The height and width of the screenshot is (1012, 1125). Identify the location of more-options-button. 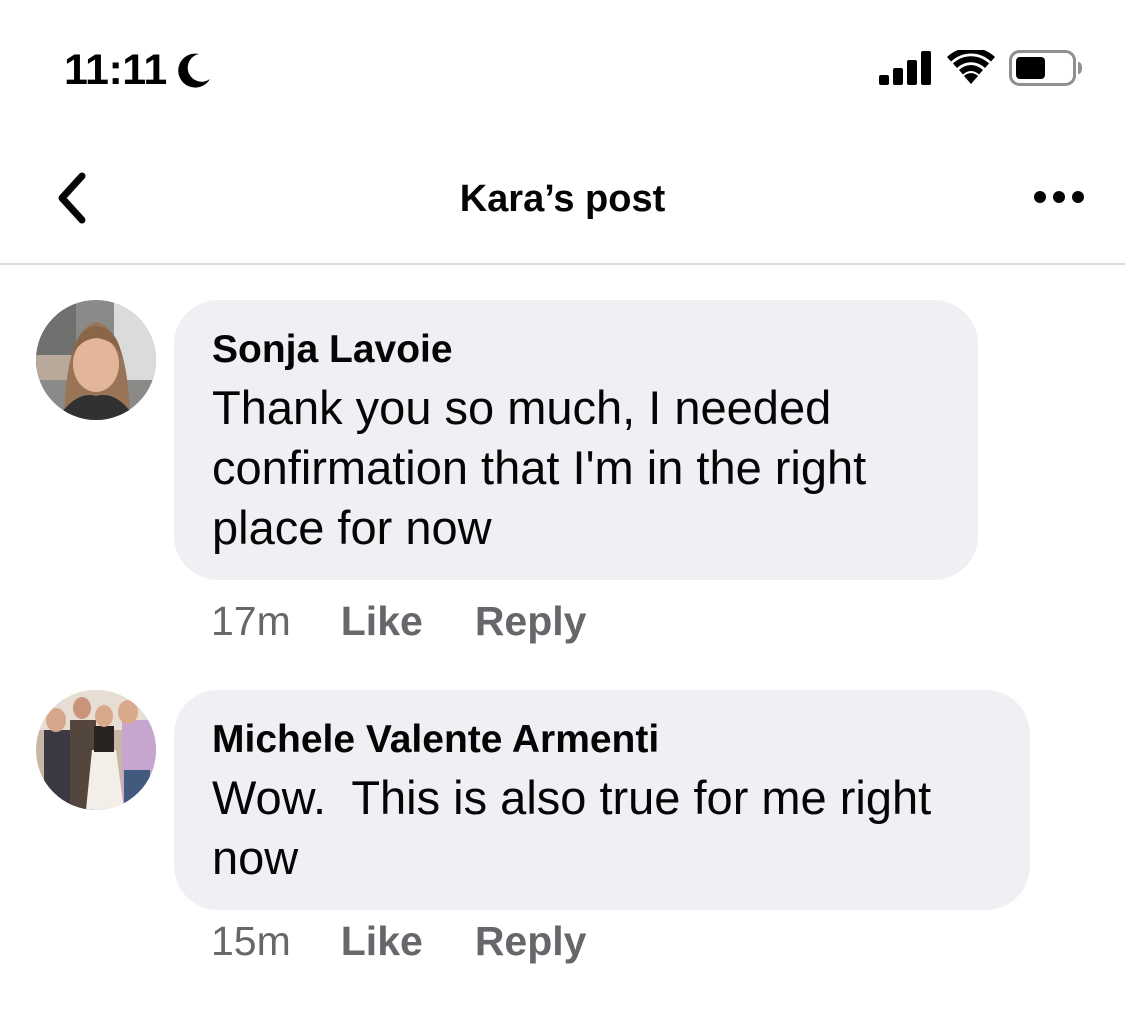
(1059, 197).